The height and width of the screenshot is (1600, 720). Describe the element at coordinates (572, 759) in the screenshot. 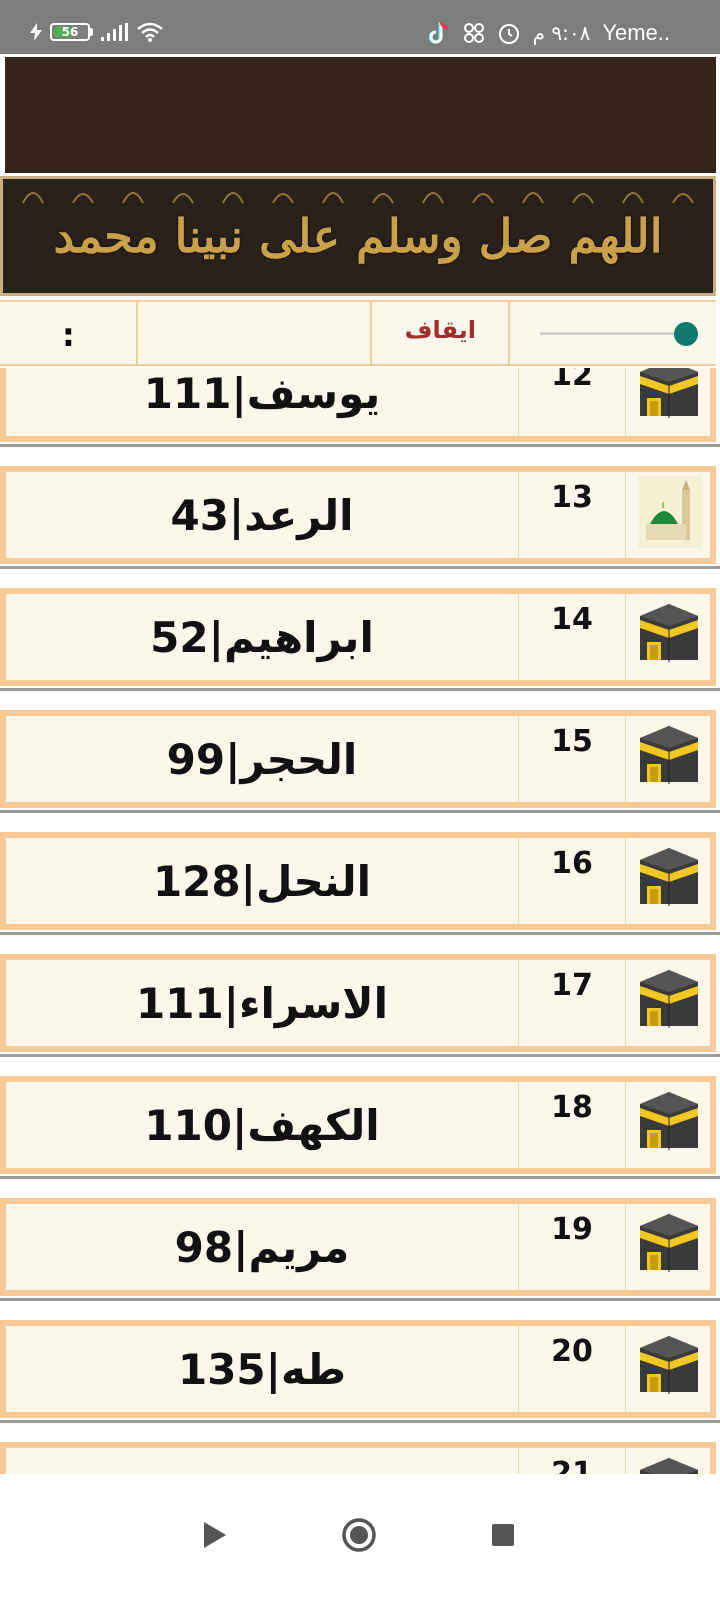

I see `surah-number-cell: 15` at that location.